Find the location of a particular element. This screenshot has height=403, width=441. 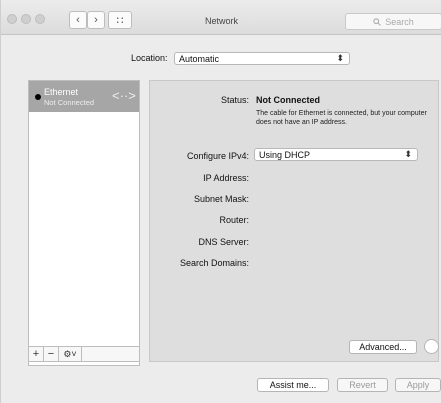

status-value: Not Connected is located at coordinates (288, 100).